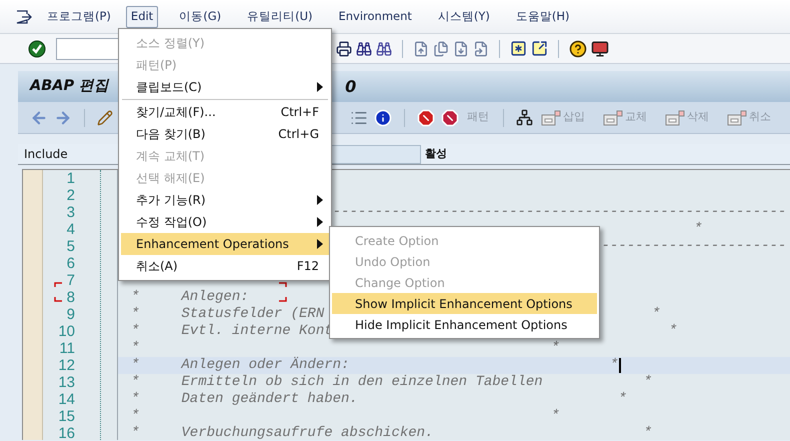 This screenshot has width=790, height=441. Describe the element at coordinates (225, 134) in the screenshot. I see `menu-entry: 다음 찾기(B) Ctrl+G` at that location.